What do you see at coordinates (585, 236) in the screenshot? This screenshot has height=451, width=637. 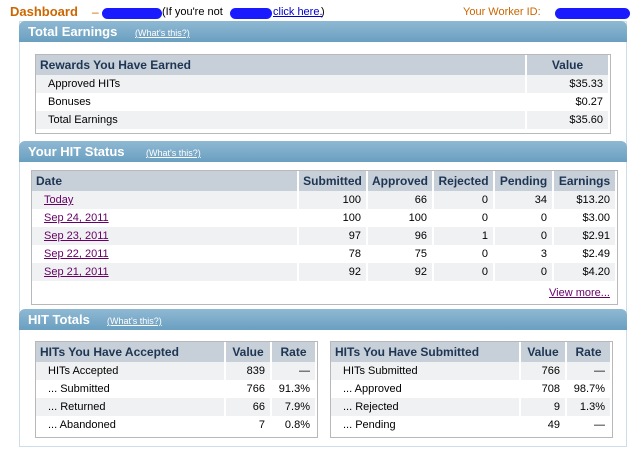 I see `earnings-cell: $2.91` at bounding box center [585, 236].